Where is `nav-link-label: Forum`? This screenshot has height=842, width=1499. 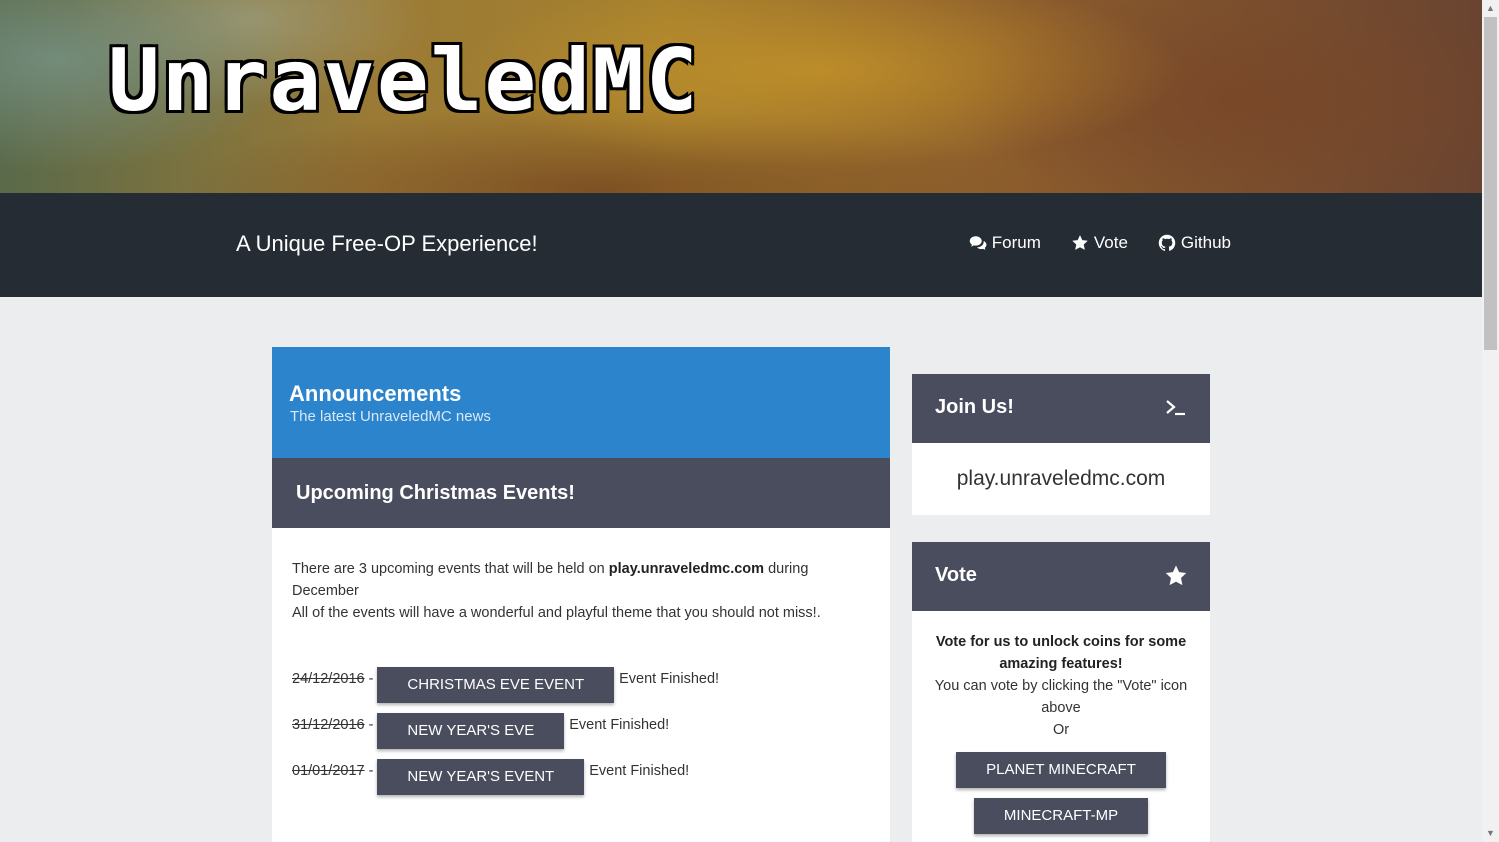 nav-link-label: Forum is located at coordinates (1016, 242).